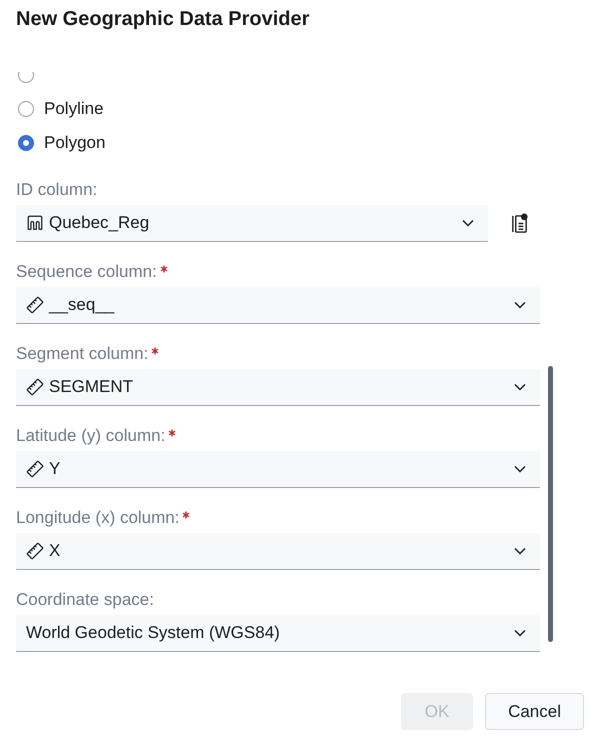 This screenshot has height=740, width=596. Describe the element at coordinates (534, 711) in the screenshot. I see `cancel-button: Cancel` at that location.